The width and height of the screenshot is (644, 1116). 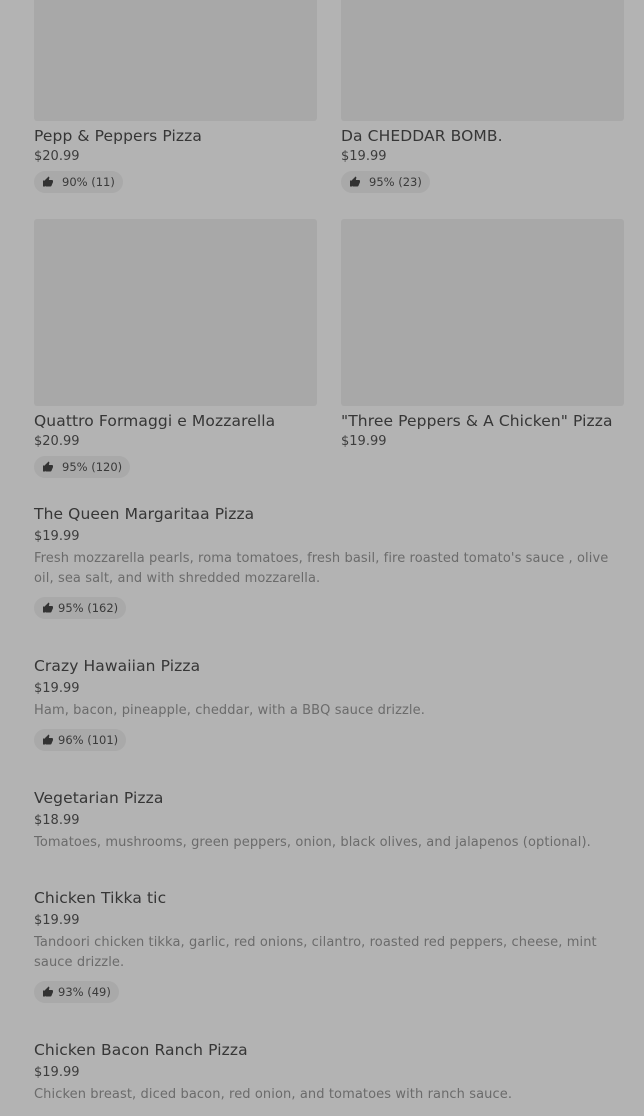 I want to click on rating-text: 90% (11), so click(x=88, y=182).